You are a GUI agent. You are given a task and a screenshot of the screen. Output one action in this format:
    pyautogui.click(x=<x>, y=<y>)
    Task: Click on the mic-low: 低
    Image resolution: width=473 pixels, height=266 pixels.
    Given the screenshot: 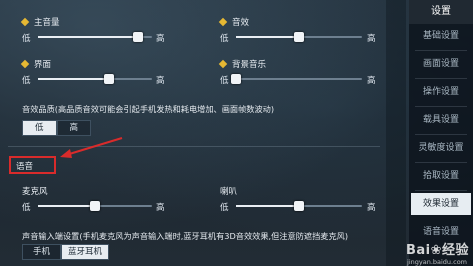 What is the action you would take?
    pyautogui.click(x=26, y=208)
    